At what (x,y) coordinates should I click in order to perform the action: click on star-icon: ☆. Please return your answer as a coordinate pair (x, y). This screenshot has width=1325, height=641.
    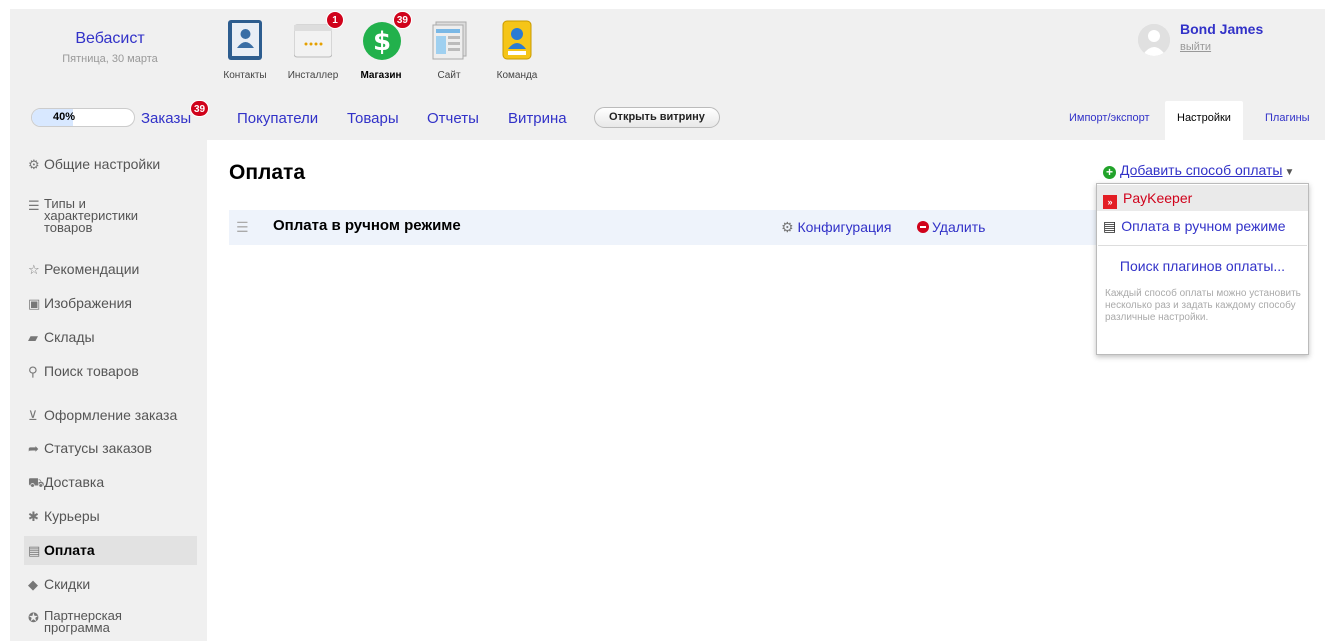
    Looking at the image, I should click on (34, 269).